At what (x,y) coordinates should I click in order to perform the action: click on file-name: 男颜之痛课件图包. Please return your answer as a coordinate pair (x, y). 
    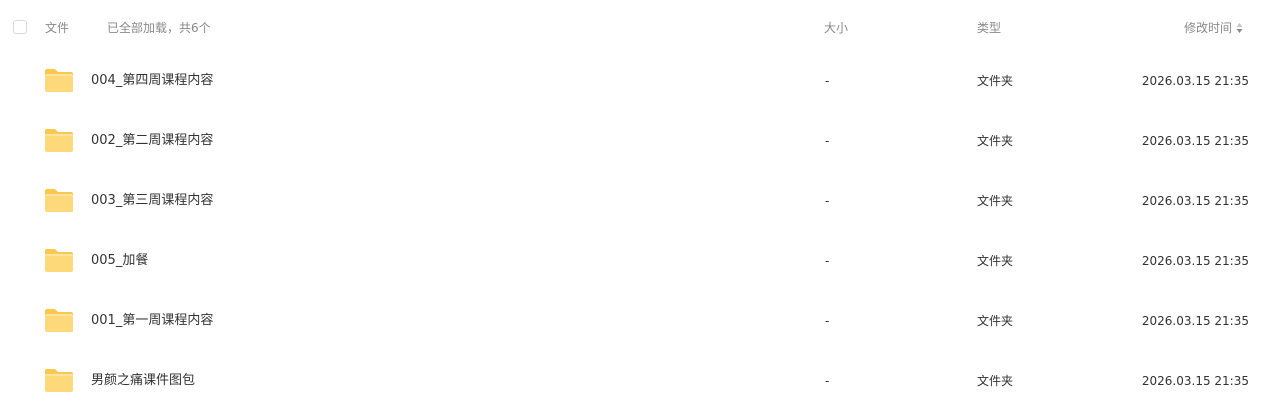
    Looking at the image, I should click on (143, 381).